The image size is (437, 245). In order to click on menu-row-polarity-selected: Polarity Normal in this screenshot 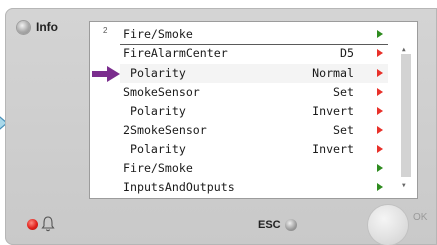, I will do `click(254, 73)`.